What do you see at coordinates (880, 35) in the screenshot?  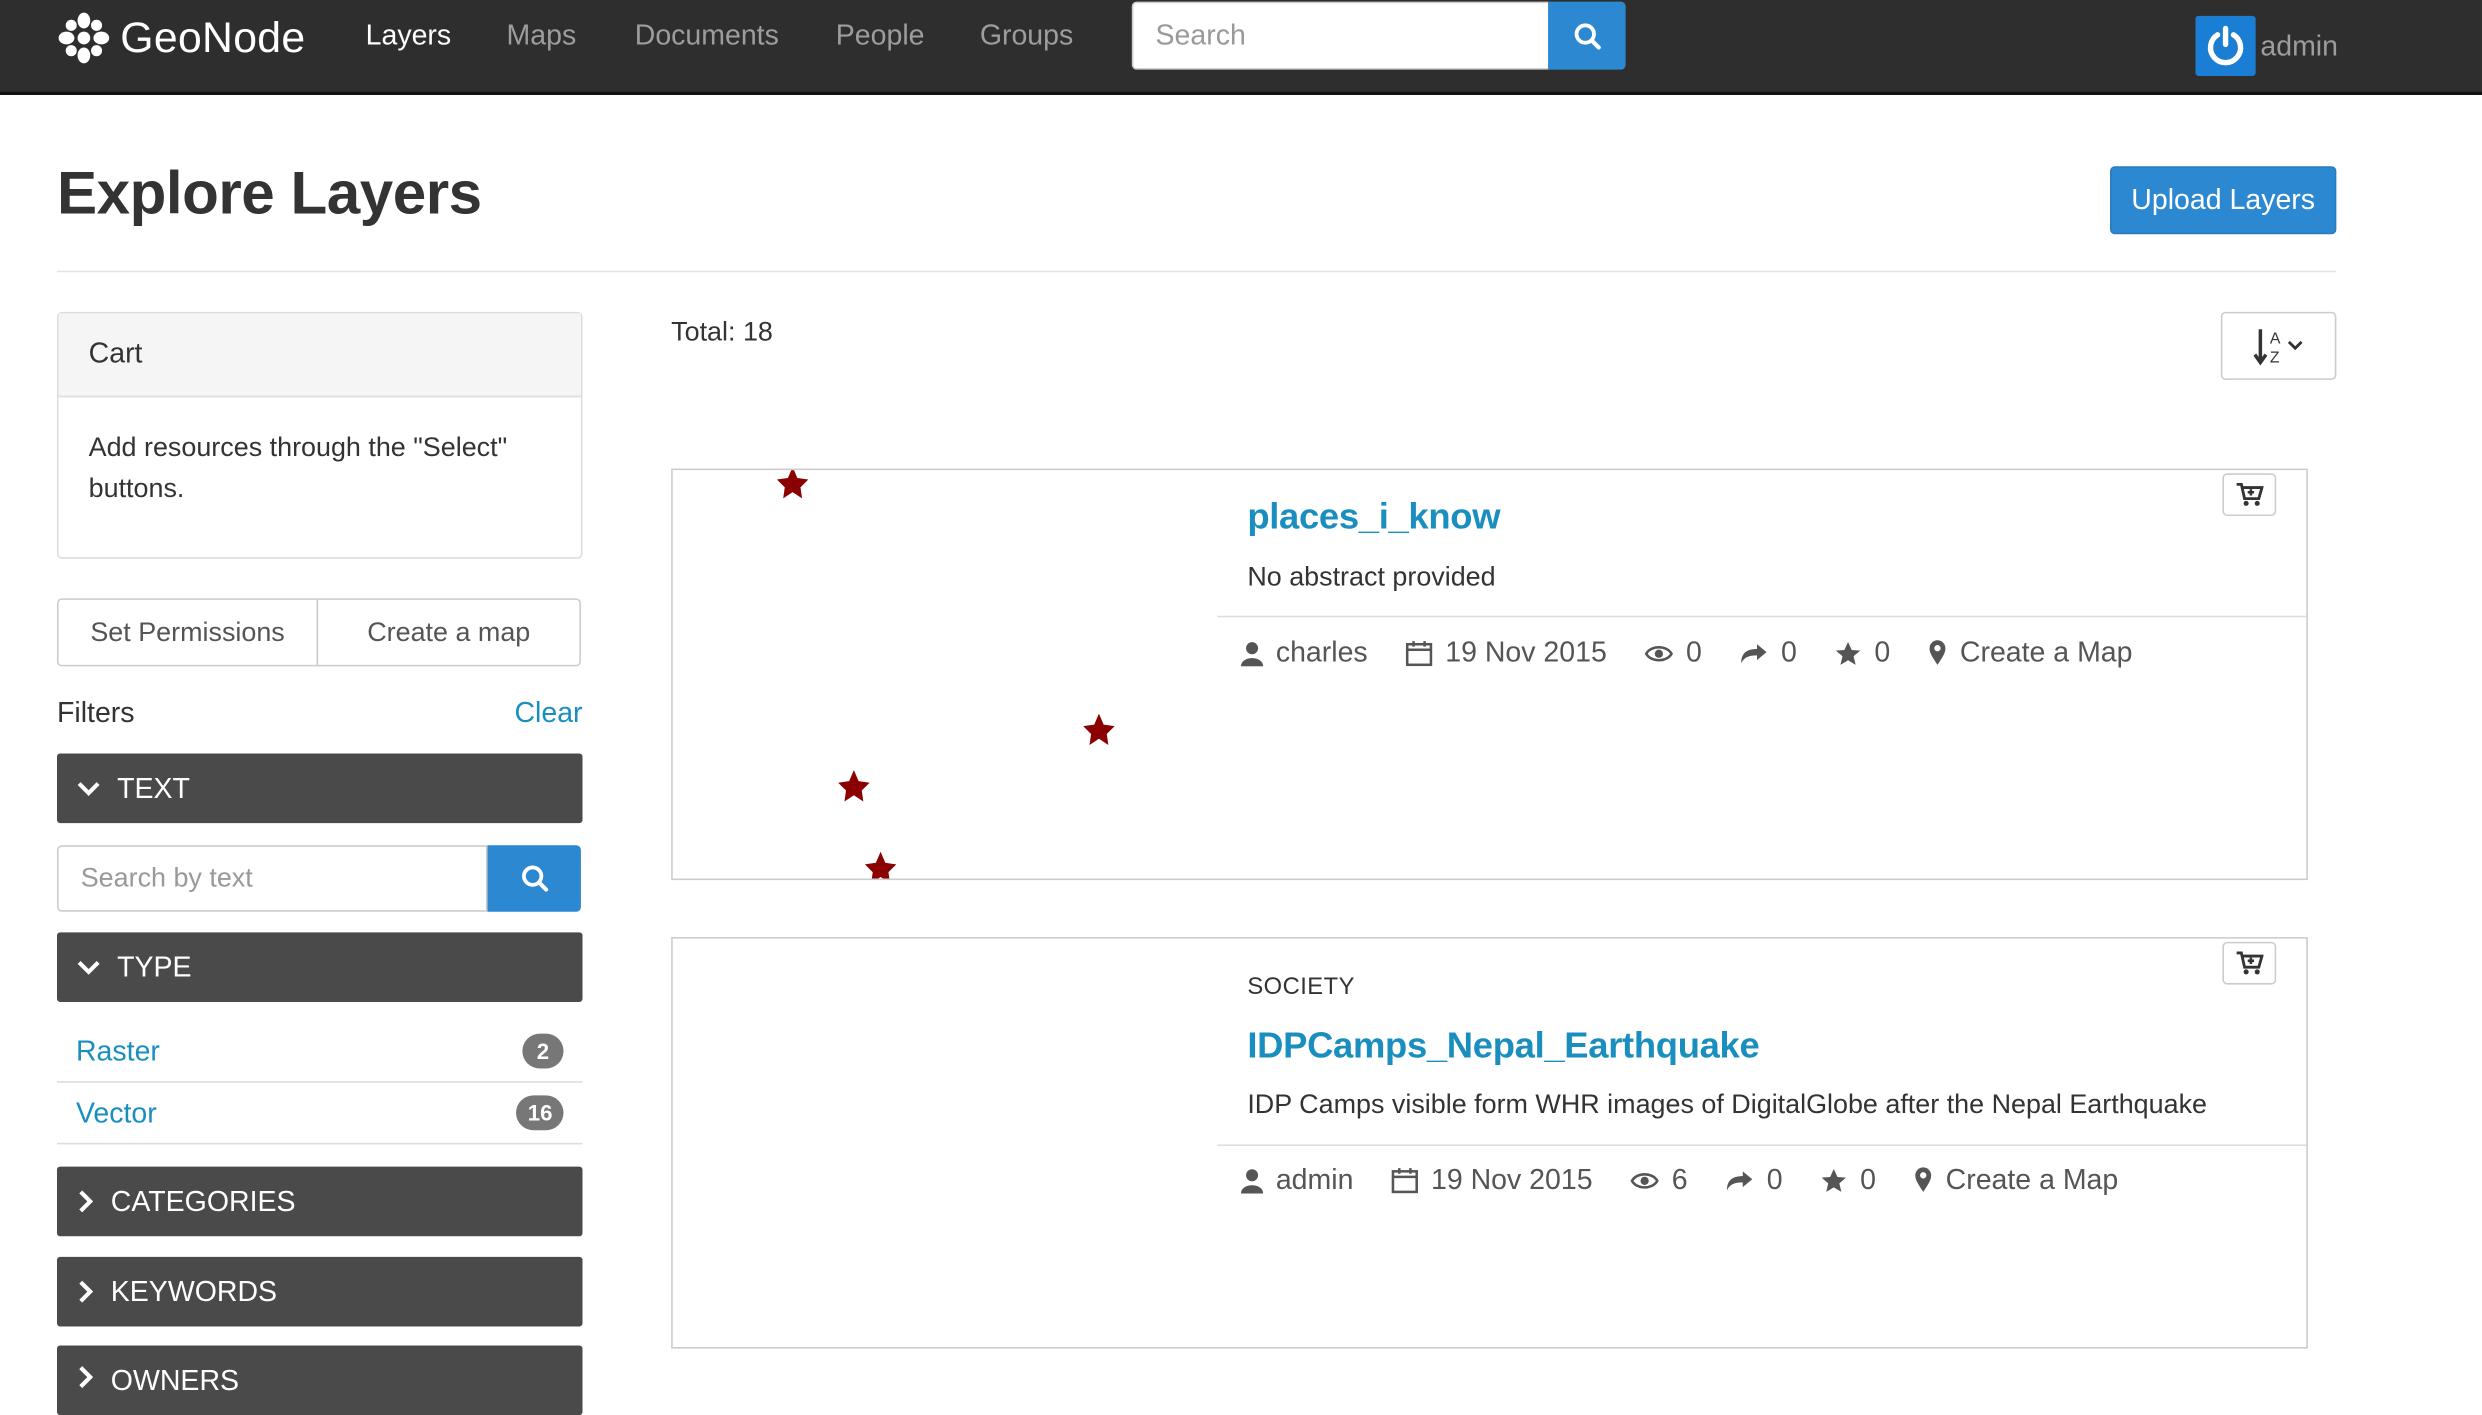 I see `nav-people: People` at bounding box center [880, 35].